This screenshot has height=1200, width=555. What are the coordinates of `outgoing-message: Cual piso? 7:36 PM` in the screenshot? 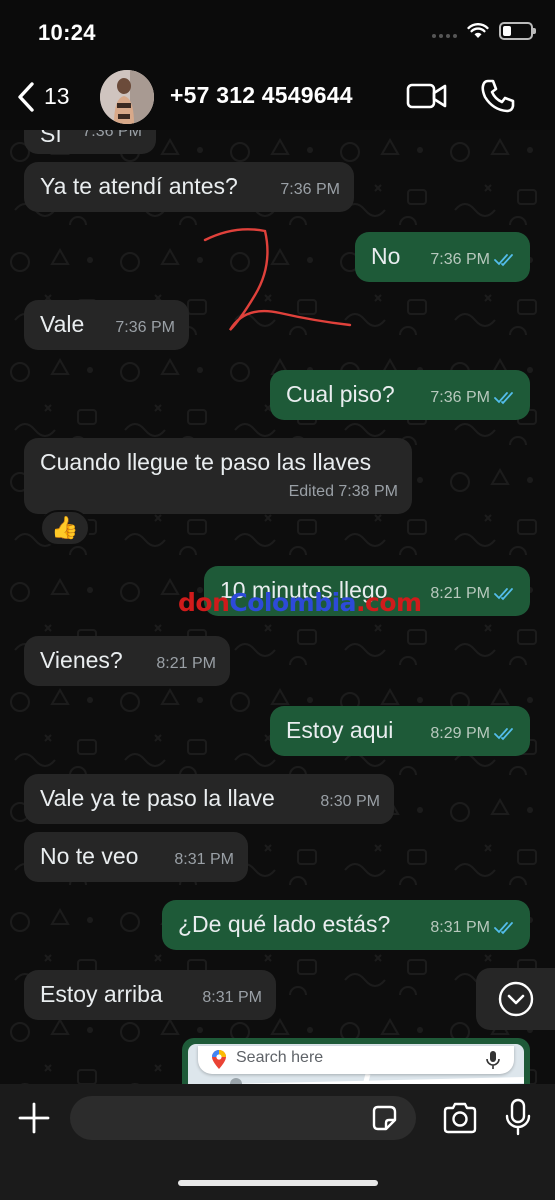 It's located at (400, 395).